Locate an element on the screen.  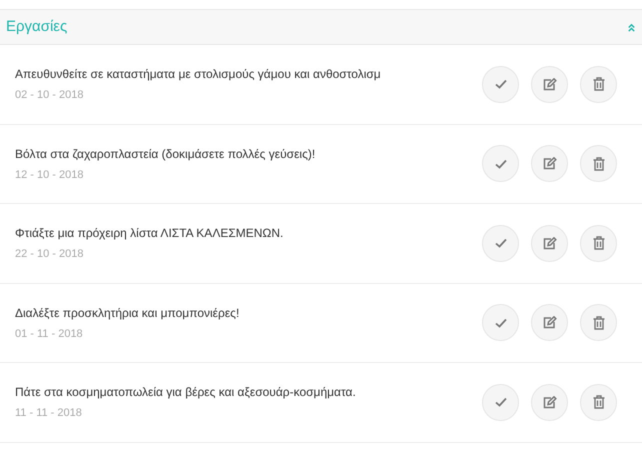
task-text: Βόλτα στα ζαχαροπλαστεία (δοκιμάσετε πολλές γεύσεις)! is located at coordinates (165, 154).